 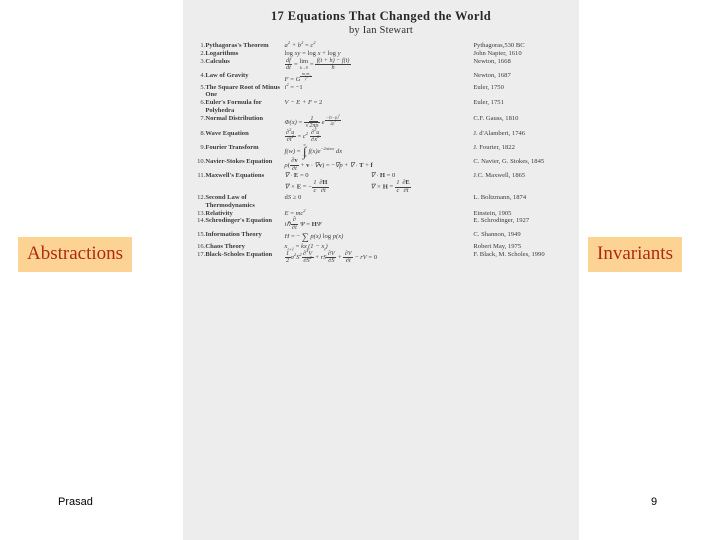 What do you see at coordinates (227, 75) in the screenshot?
I see `row-name: Law of Gravity` at bounding box center [227, 75].